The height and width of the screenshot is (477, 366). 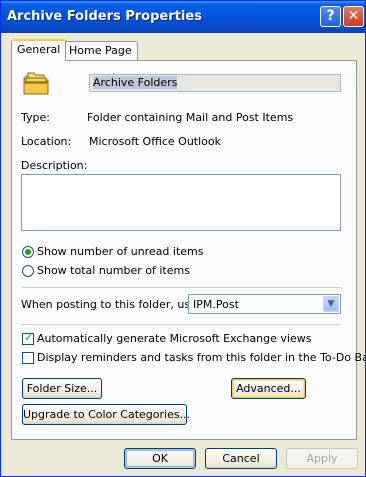 What do you see at coordinates (100, 50) in the screenshot?
I see `tab-home-page: Home Page` at bounding box center [100, 50].